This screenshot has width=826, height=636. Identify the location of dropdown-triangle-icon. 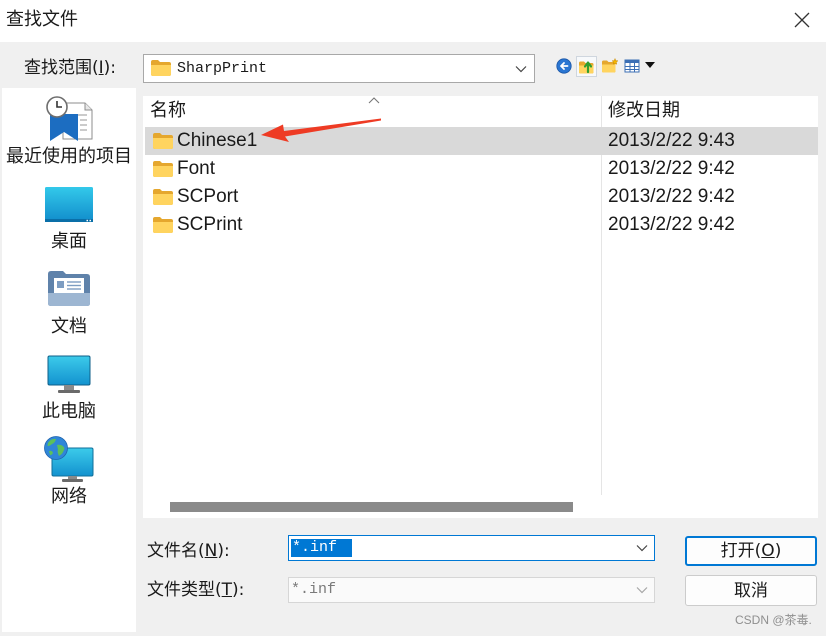
(650, 65).